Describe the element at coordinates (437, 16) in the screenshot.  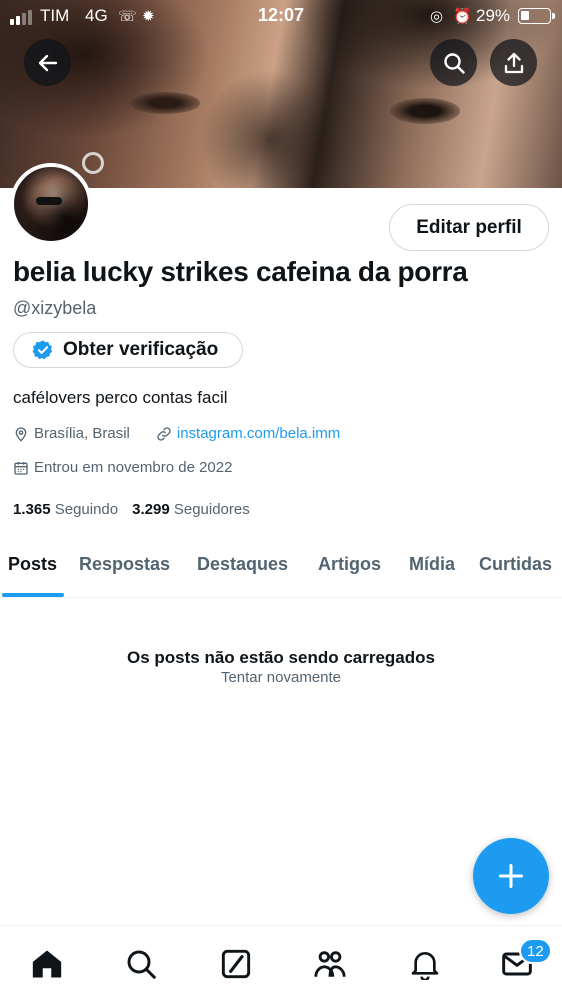
I see `orientation-lock-icon: ◎` at that location.